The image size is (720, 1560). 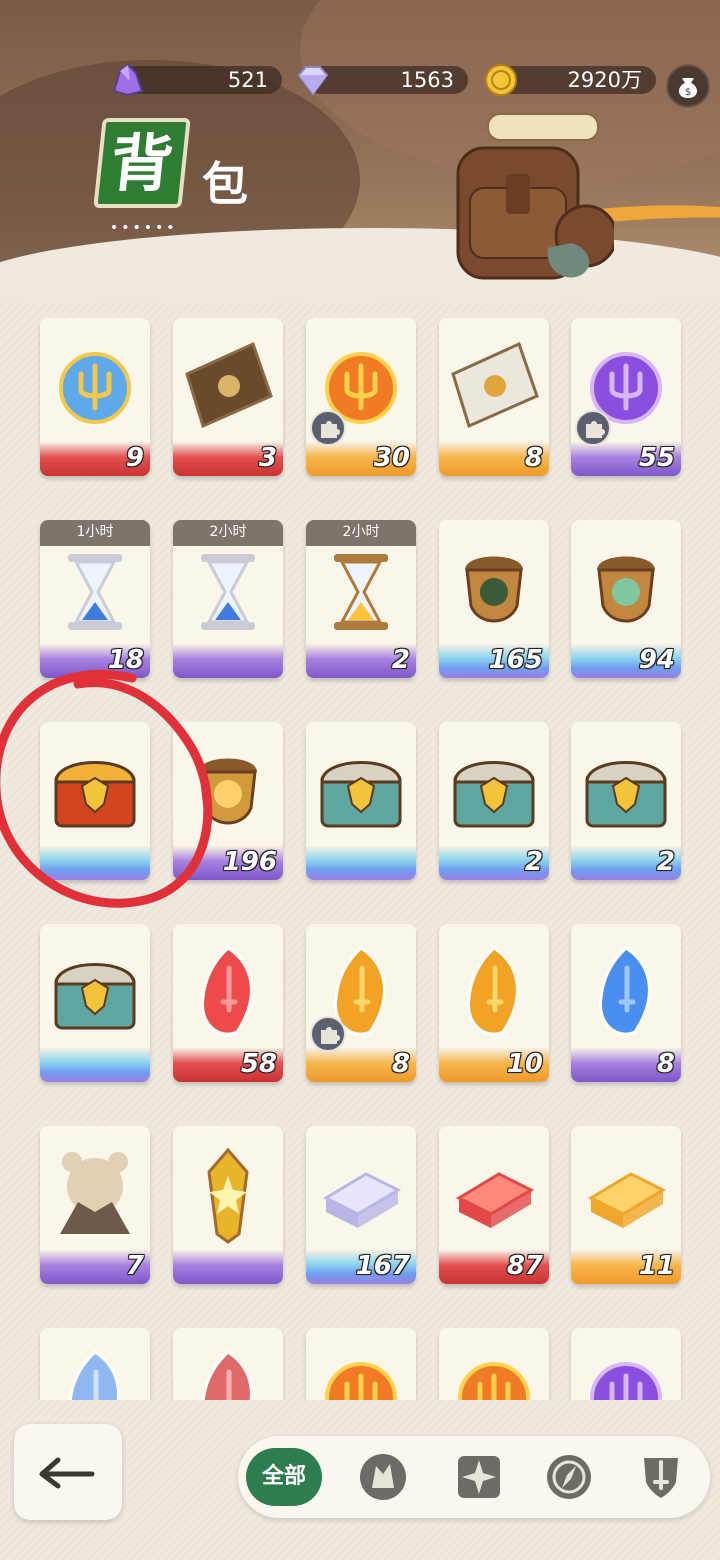 I want to click on diamond-icon, so click(x=313, y=81).